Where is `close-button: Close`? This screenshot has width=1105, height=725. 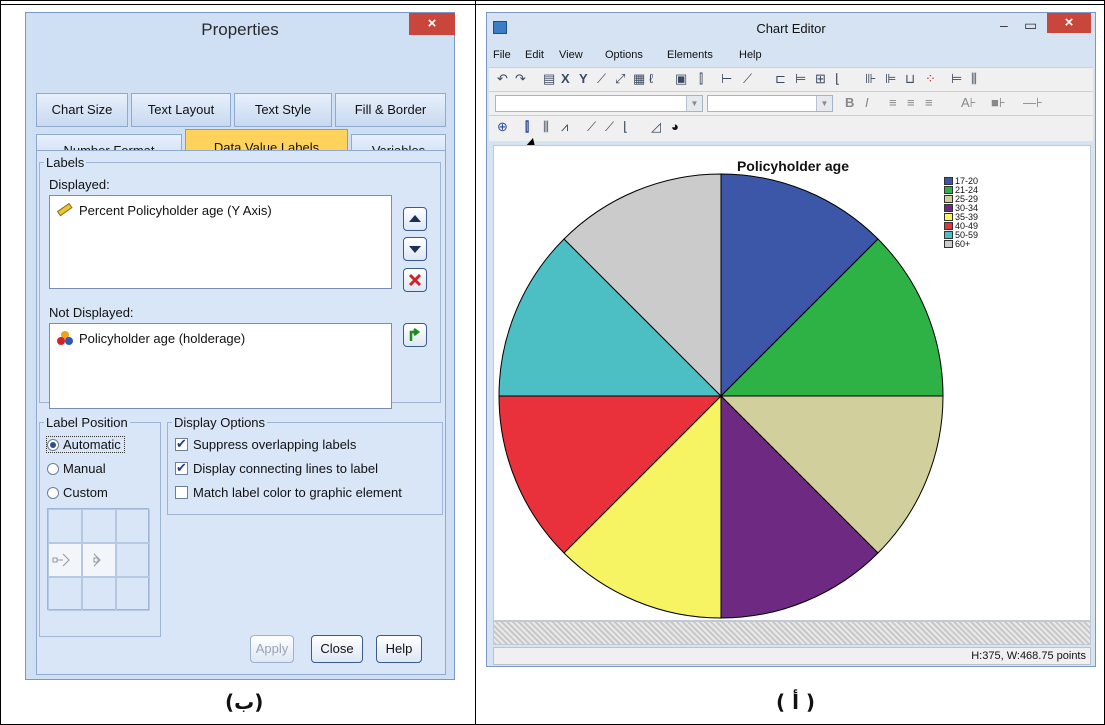 close-button: Close is located at coordinates (337, 649).